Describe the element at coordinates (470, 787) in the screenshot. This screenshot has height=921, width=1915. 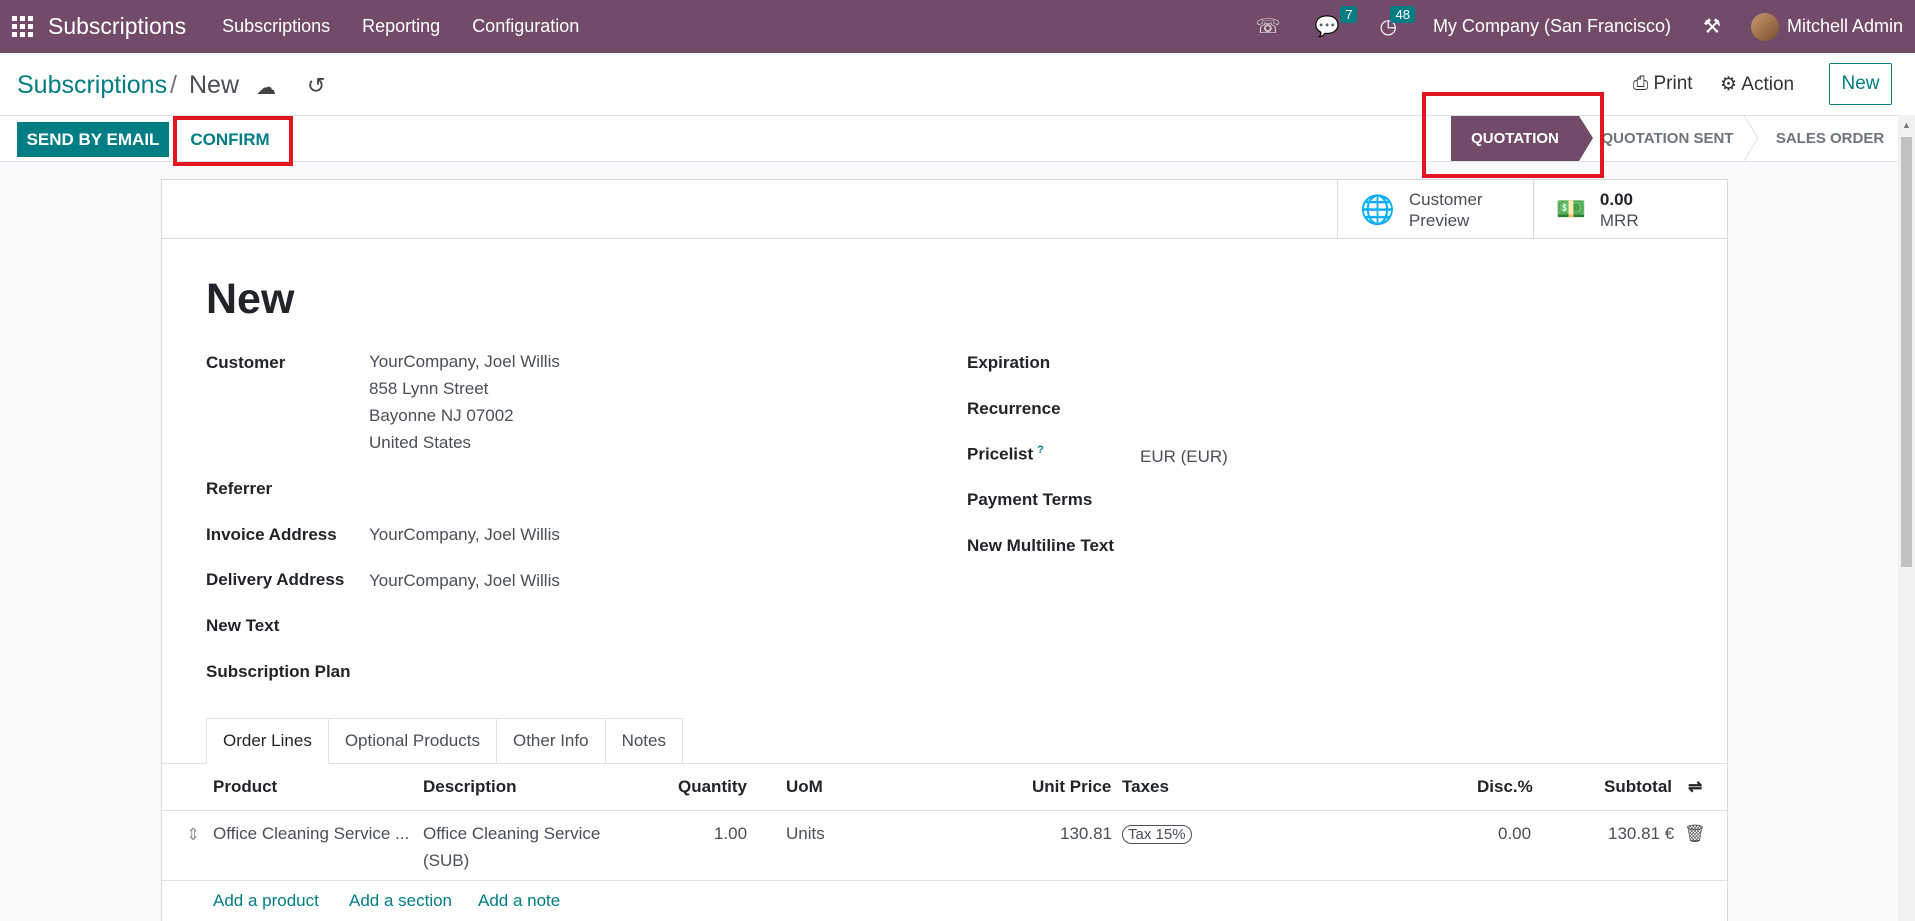
I see `column-description: Description` at that location.